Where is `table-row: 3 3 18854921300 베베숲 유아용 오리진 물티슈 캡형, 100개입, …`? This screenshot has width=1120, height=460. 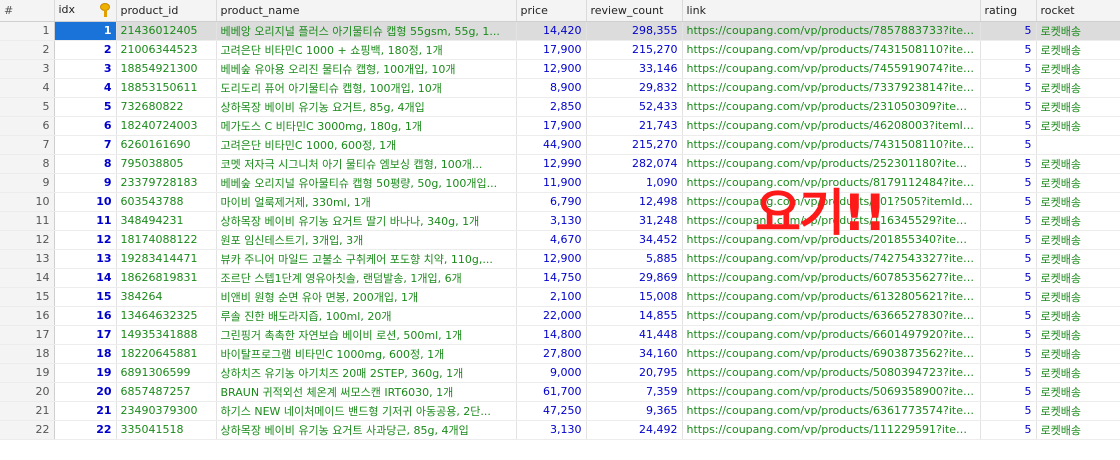 table-row: 3 3 18854921300 베베숲 유아용 오리진 물티슈 캡형, 100개입, … is located at coordinates (560, 69).